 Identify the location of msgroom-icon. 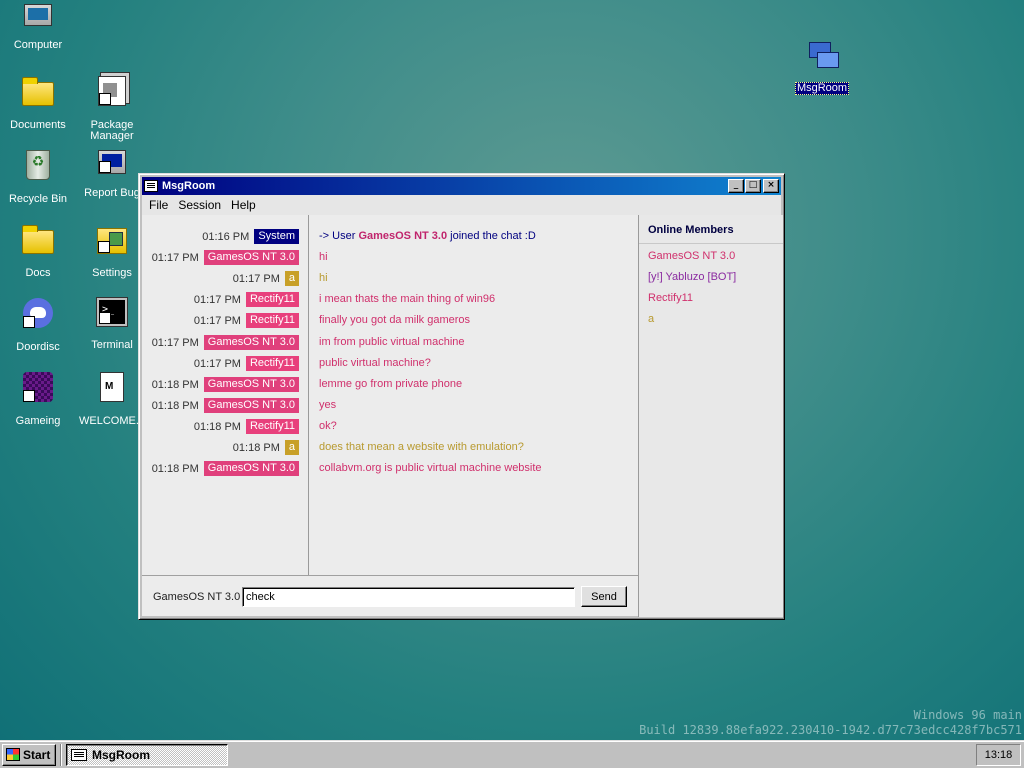
(823, 54).